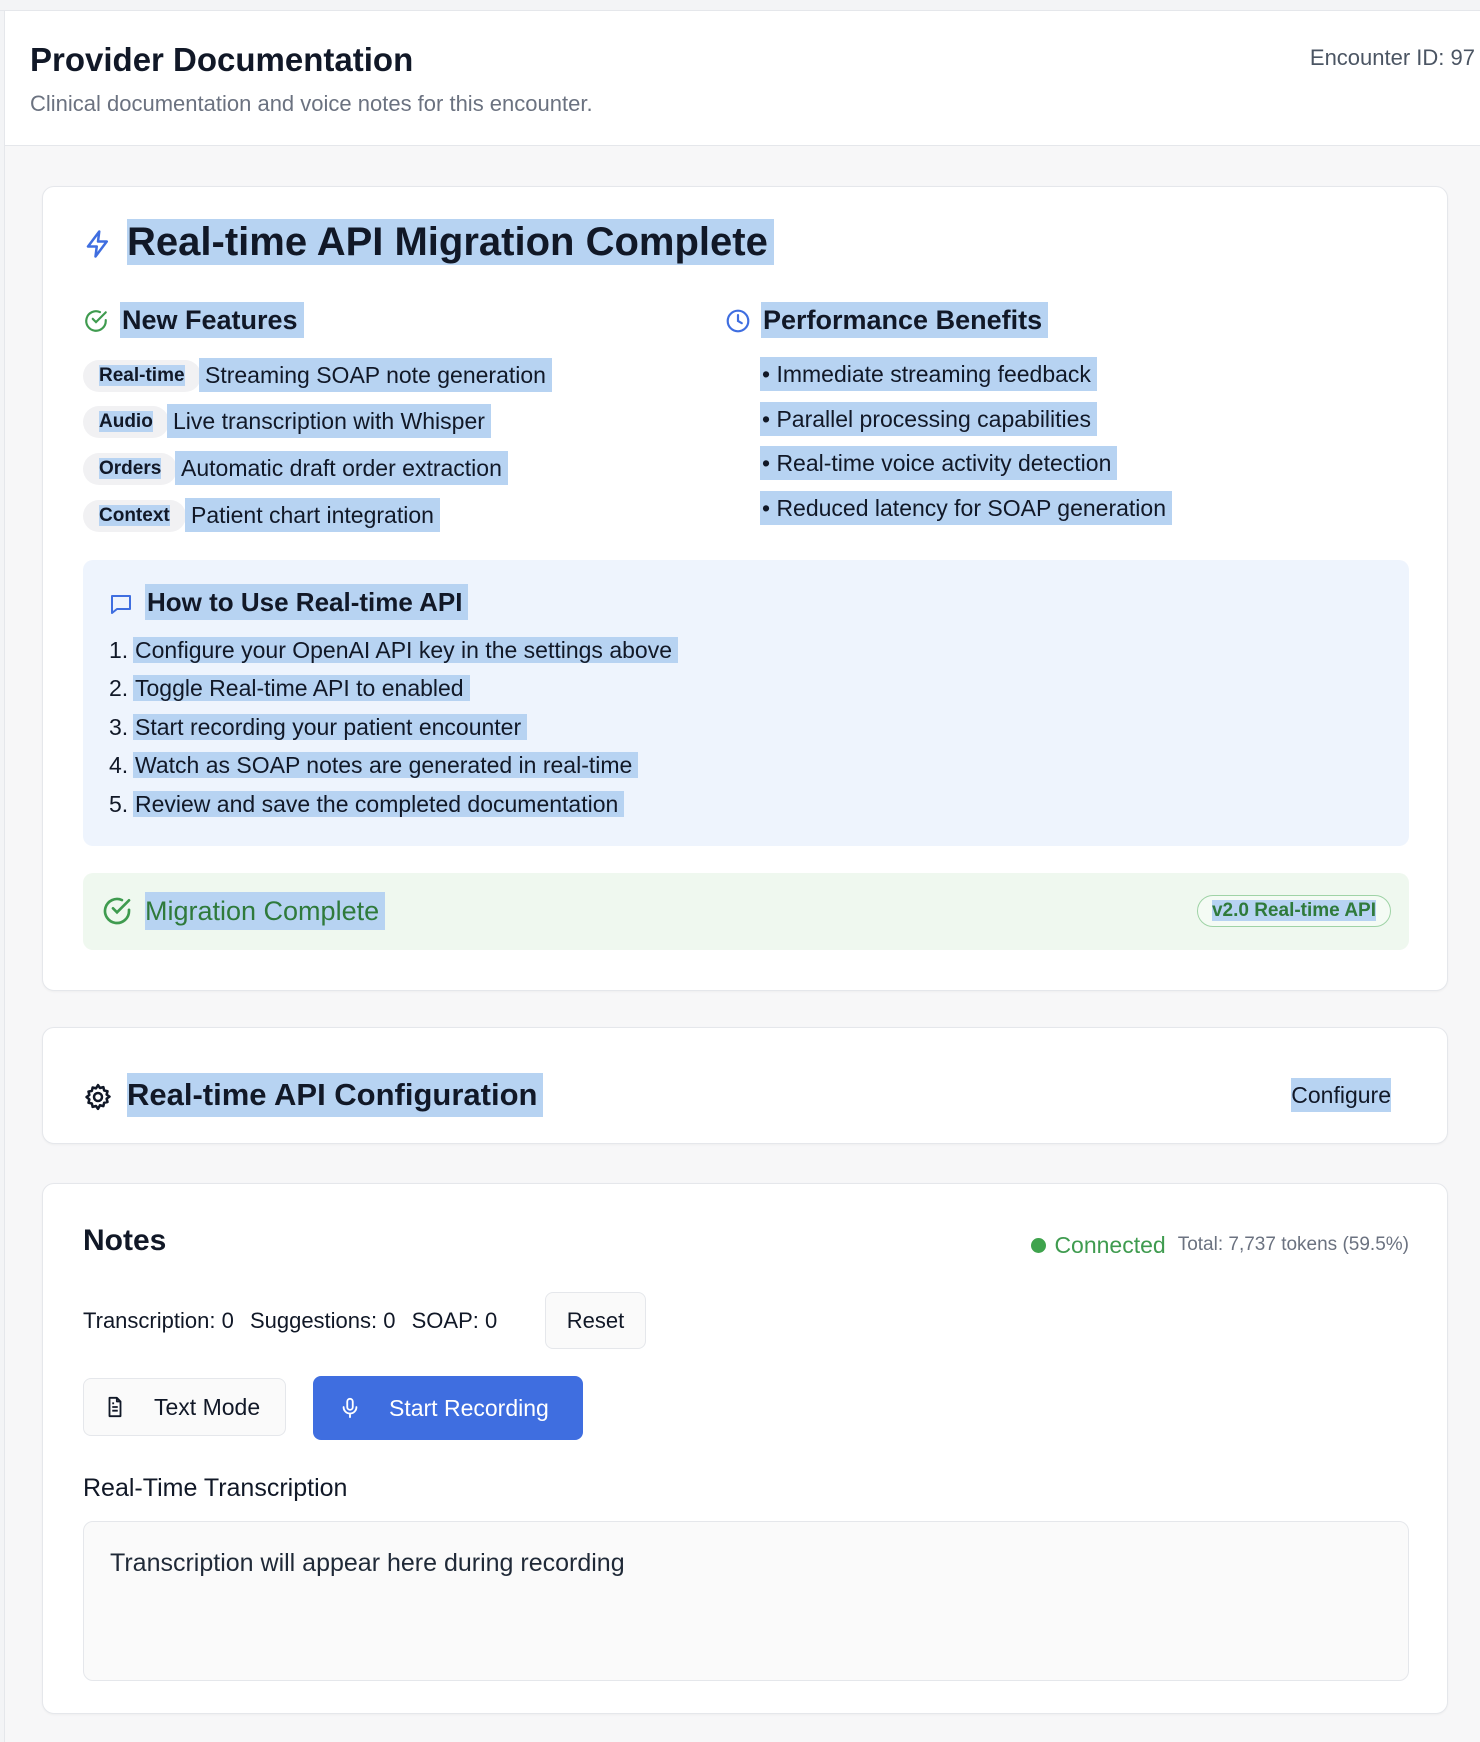  Describe the element at coordinates (1392, 57) in the screenshot. I see `encounter-id: Encounter ID: 97` at that location.